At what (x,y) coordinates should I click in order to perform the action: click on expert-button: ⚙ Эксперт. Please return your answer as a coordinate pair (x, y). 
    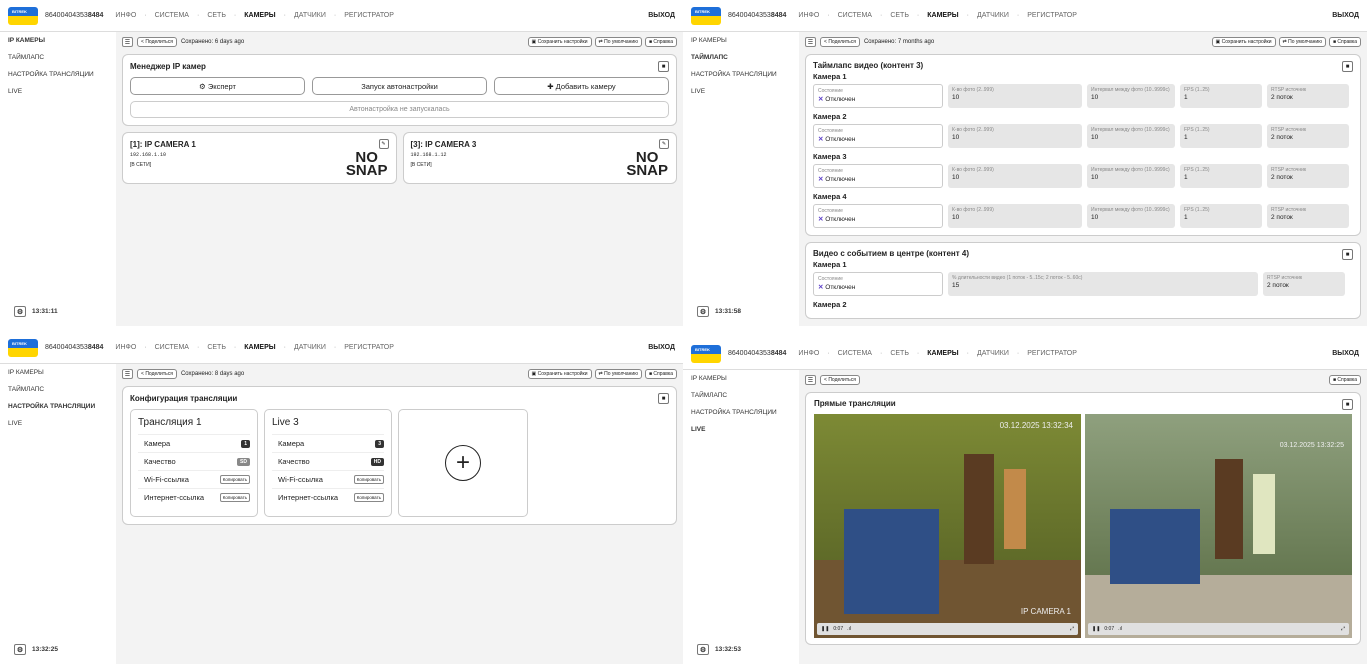
    Looking at the image, I should click on (217, 86).